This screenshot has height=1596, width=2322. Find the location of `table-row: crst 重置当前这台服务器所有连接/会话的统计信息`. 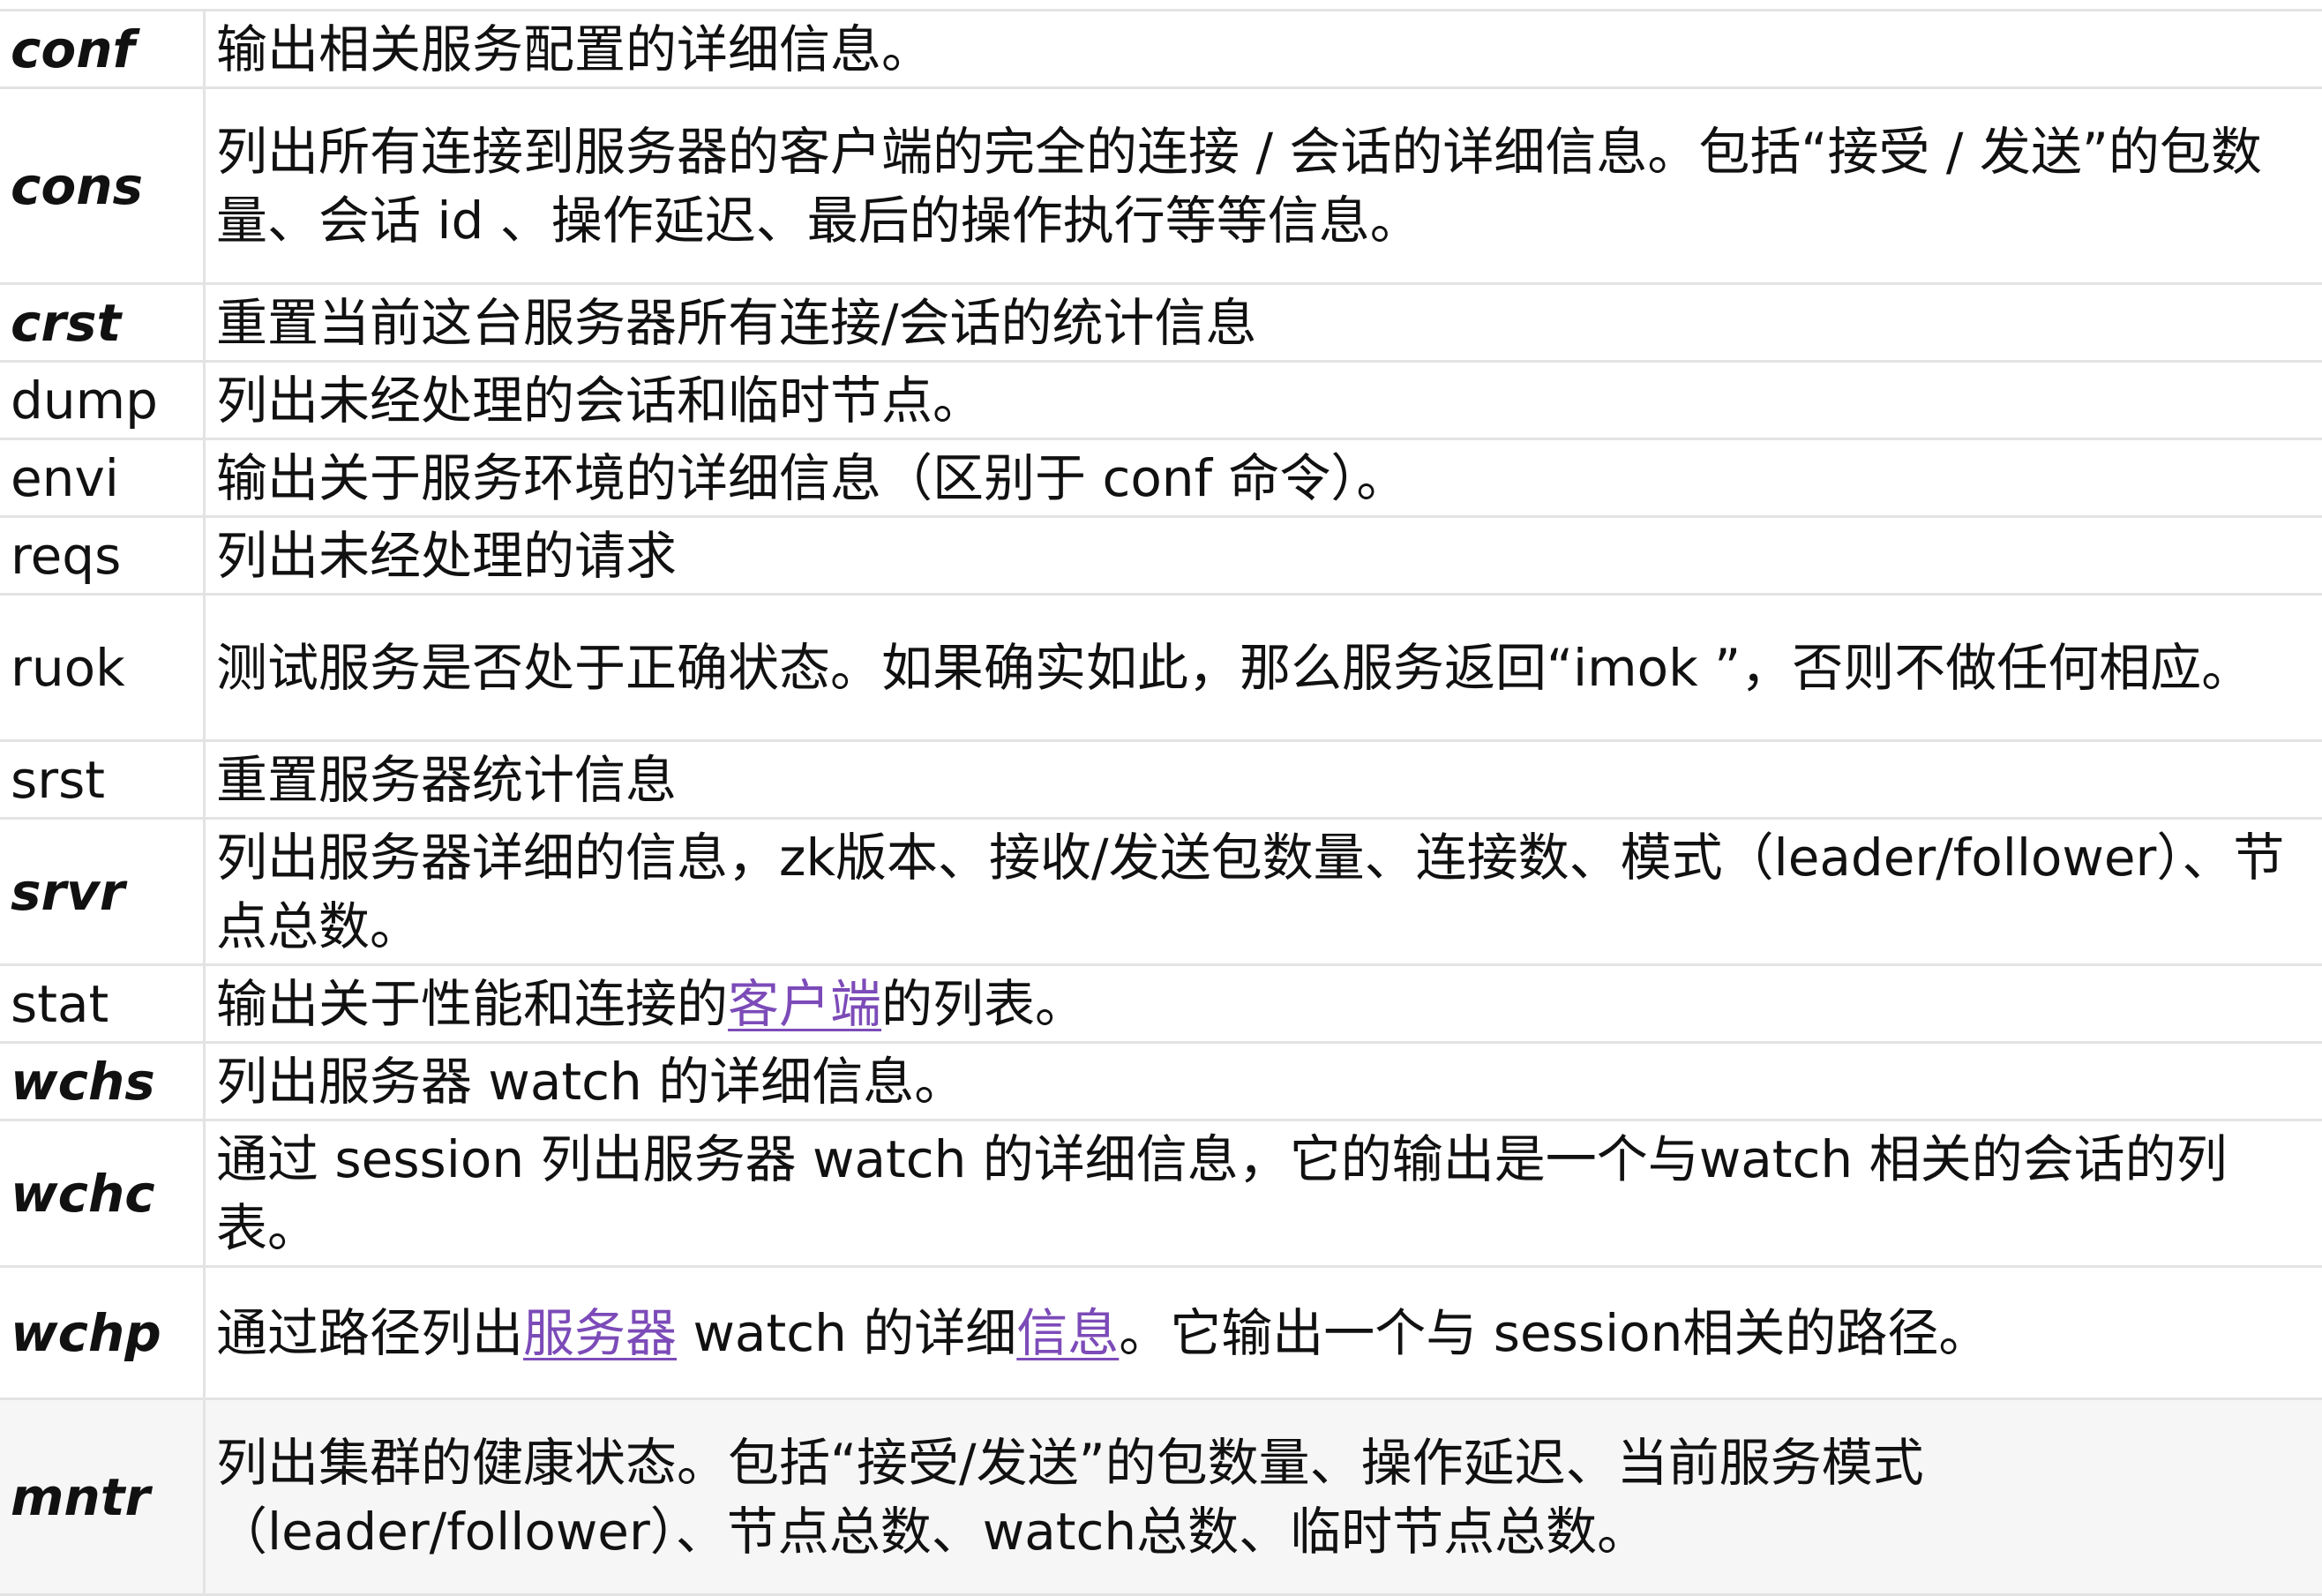

table-row: crst 重置当前这台服务器所有连接/会话的统计信息 is located at coordinates (1161, 322).